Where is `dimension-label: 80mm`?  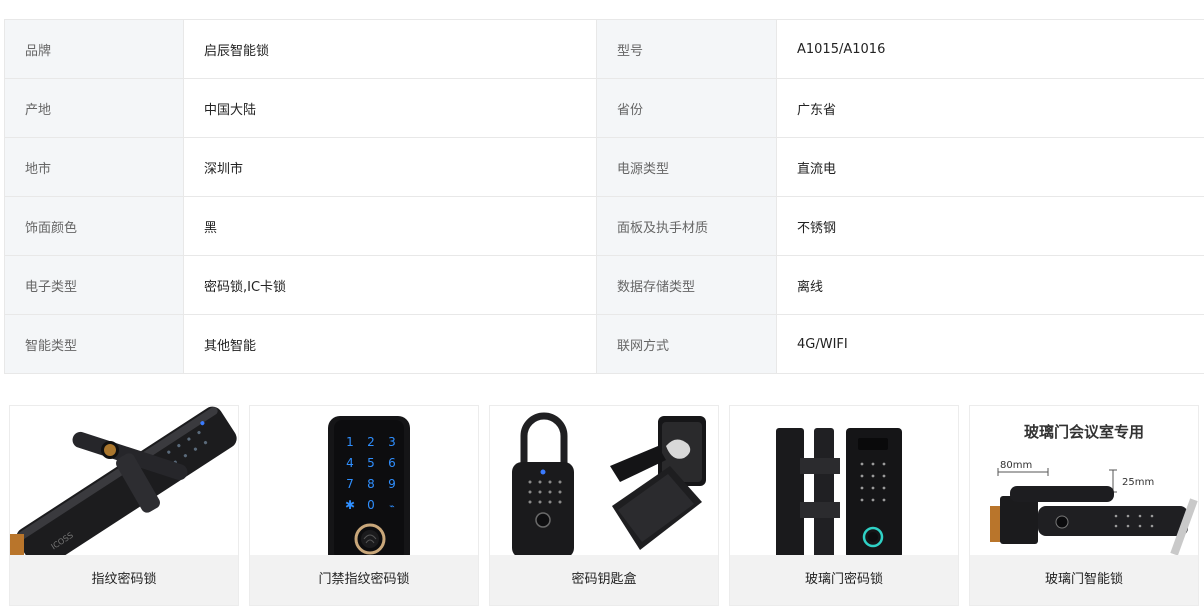
dimension-label: 80mm is located at coordinates (1016, 465).